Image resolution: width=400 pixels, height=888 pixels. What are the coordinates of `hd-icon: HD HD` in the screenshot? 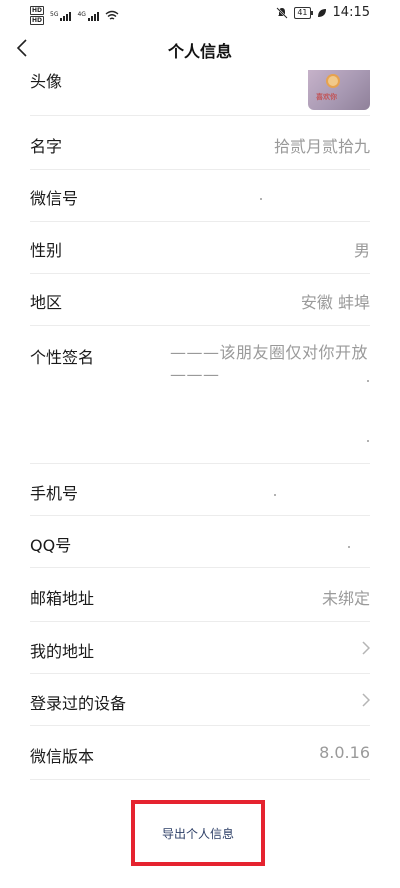 It's located at (37, 15).